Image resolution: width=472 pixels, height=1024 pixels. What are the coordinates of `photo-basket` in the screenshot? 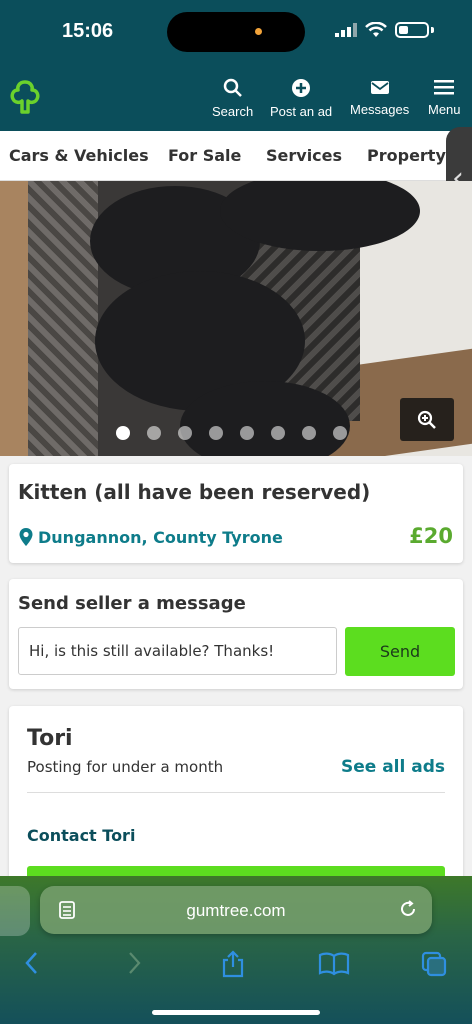 It's located at (63, 318).